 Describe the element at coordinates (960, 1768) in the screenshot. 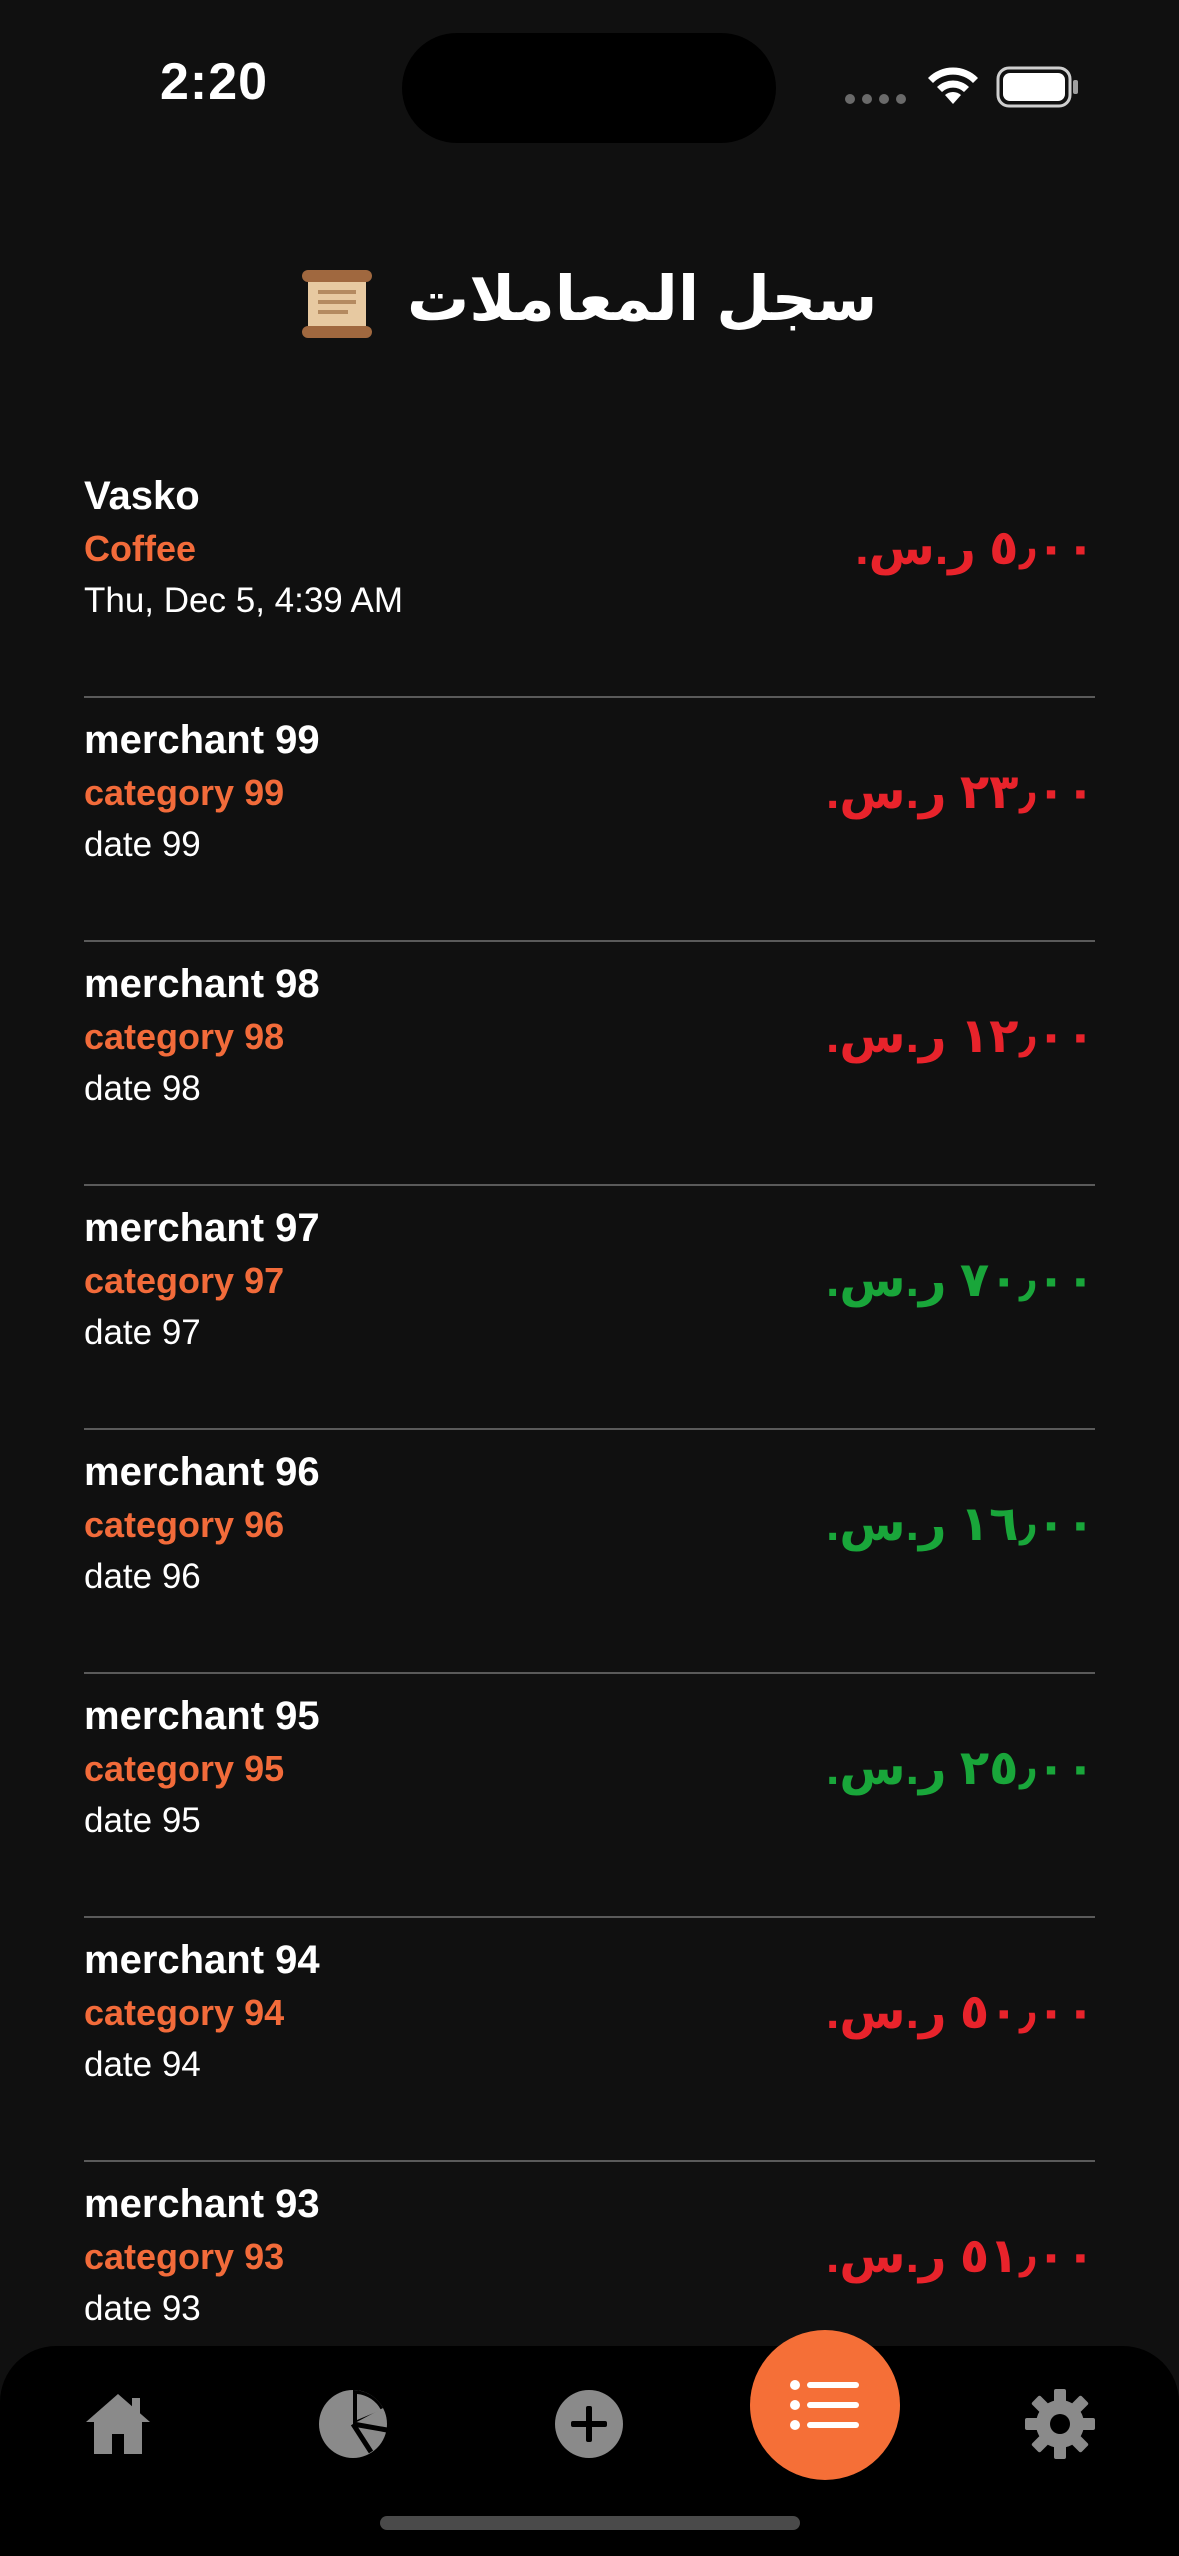

I see `transaction-amount: ٢٥٫٠٠ ر.س.` at that location.